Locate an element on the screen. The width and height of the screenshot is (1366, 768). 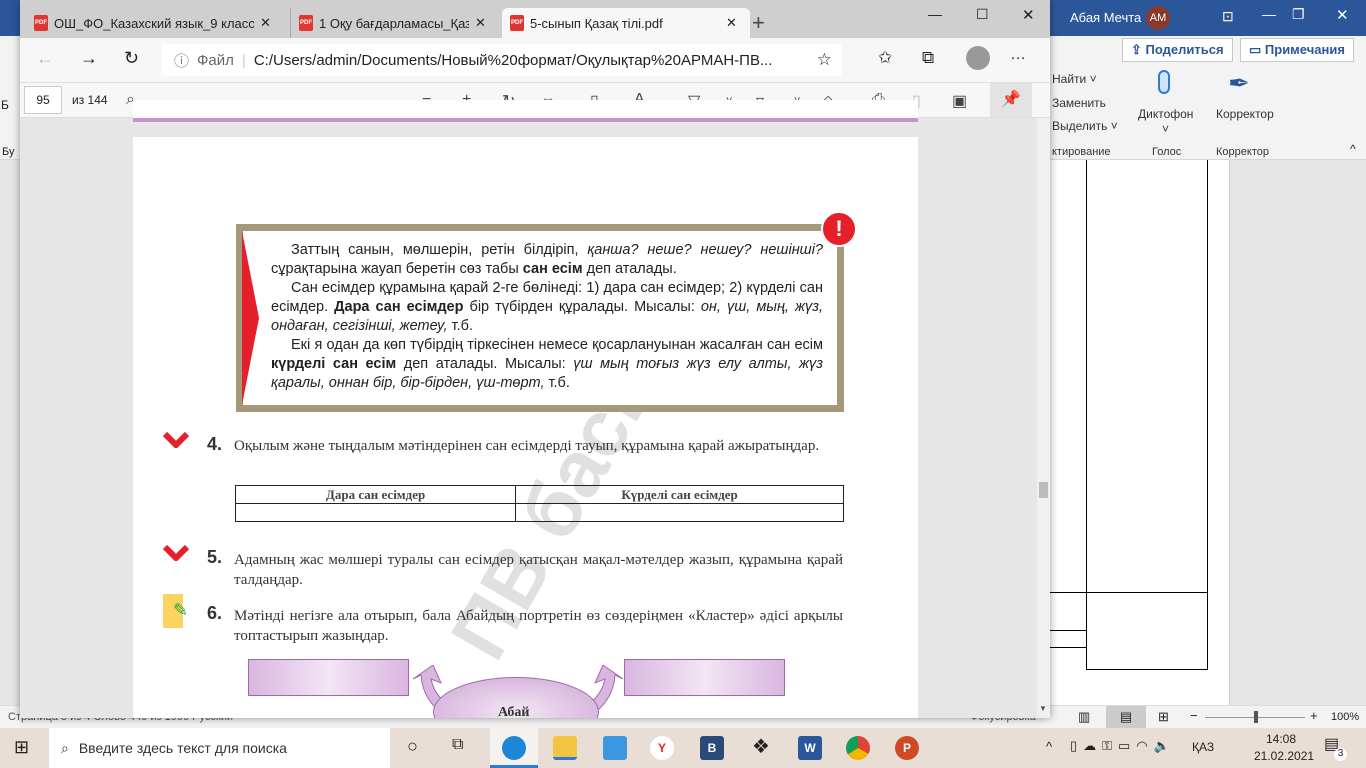
taskbar-search-input: ⌕ Введите здесь текст для поиска is located at coordinates (219, 748).